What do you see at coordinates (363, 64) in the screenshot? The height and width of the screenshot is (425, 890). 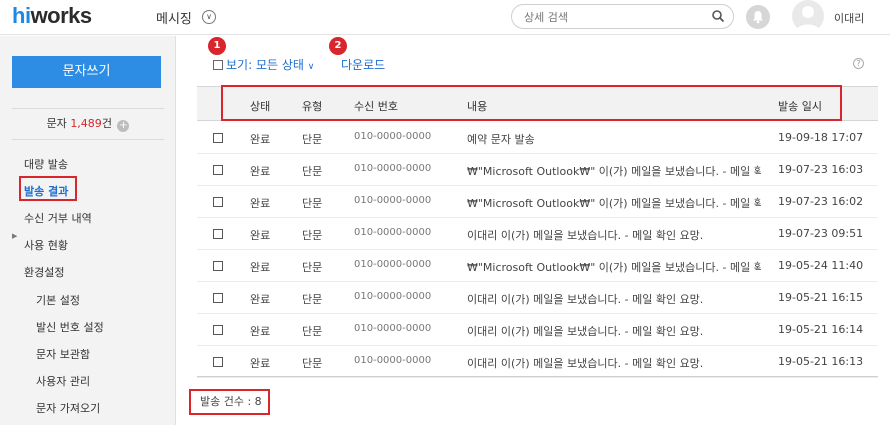 I see `download-button: 다운로드` at bounding box center [363, 64].